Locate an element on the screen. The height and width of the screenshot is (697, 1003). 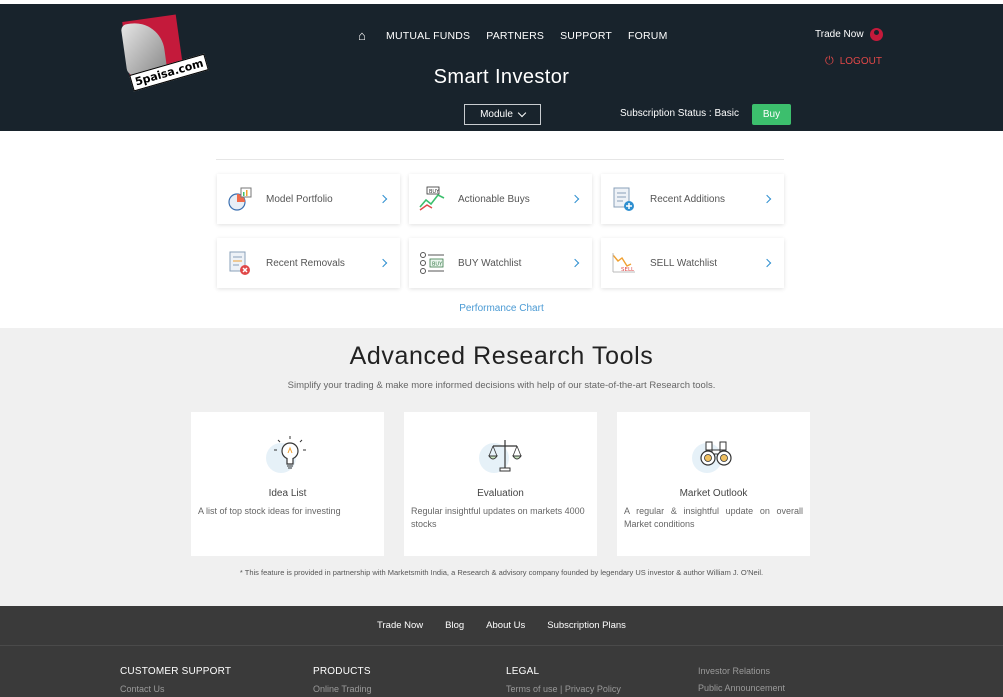
card-label: SELL Watchlist is located at coordinates (684, 263).